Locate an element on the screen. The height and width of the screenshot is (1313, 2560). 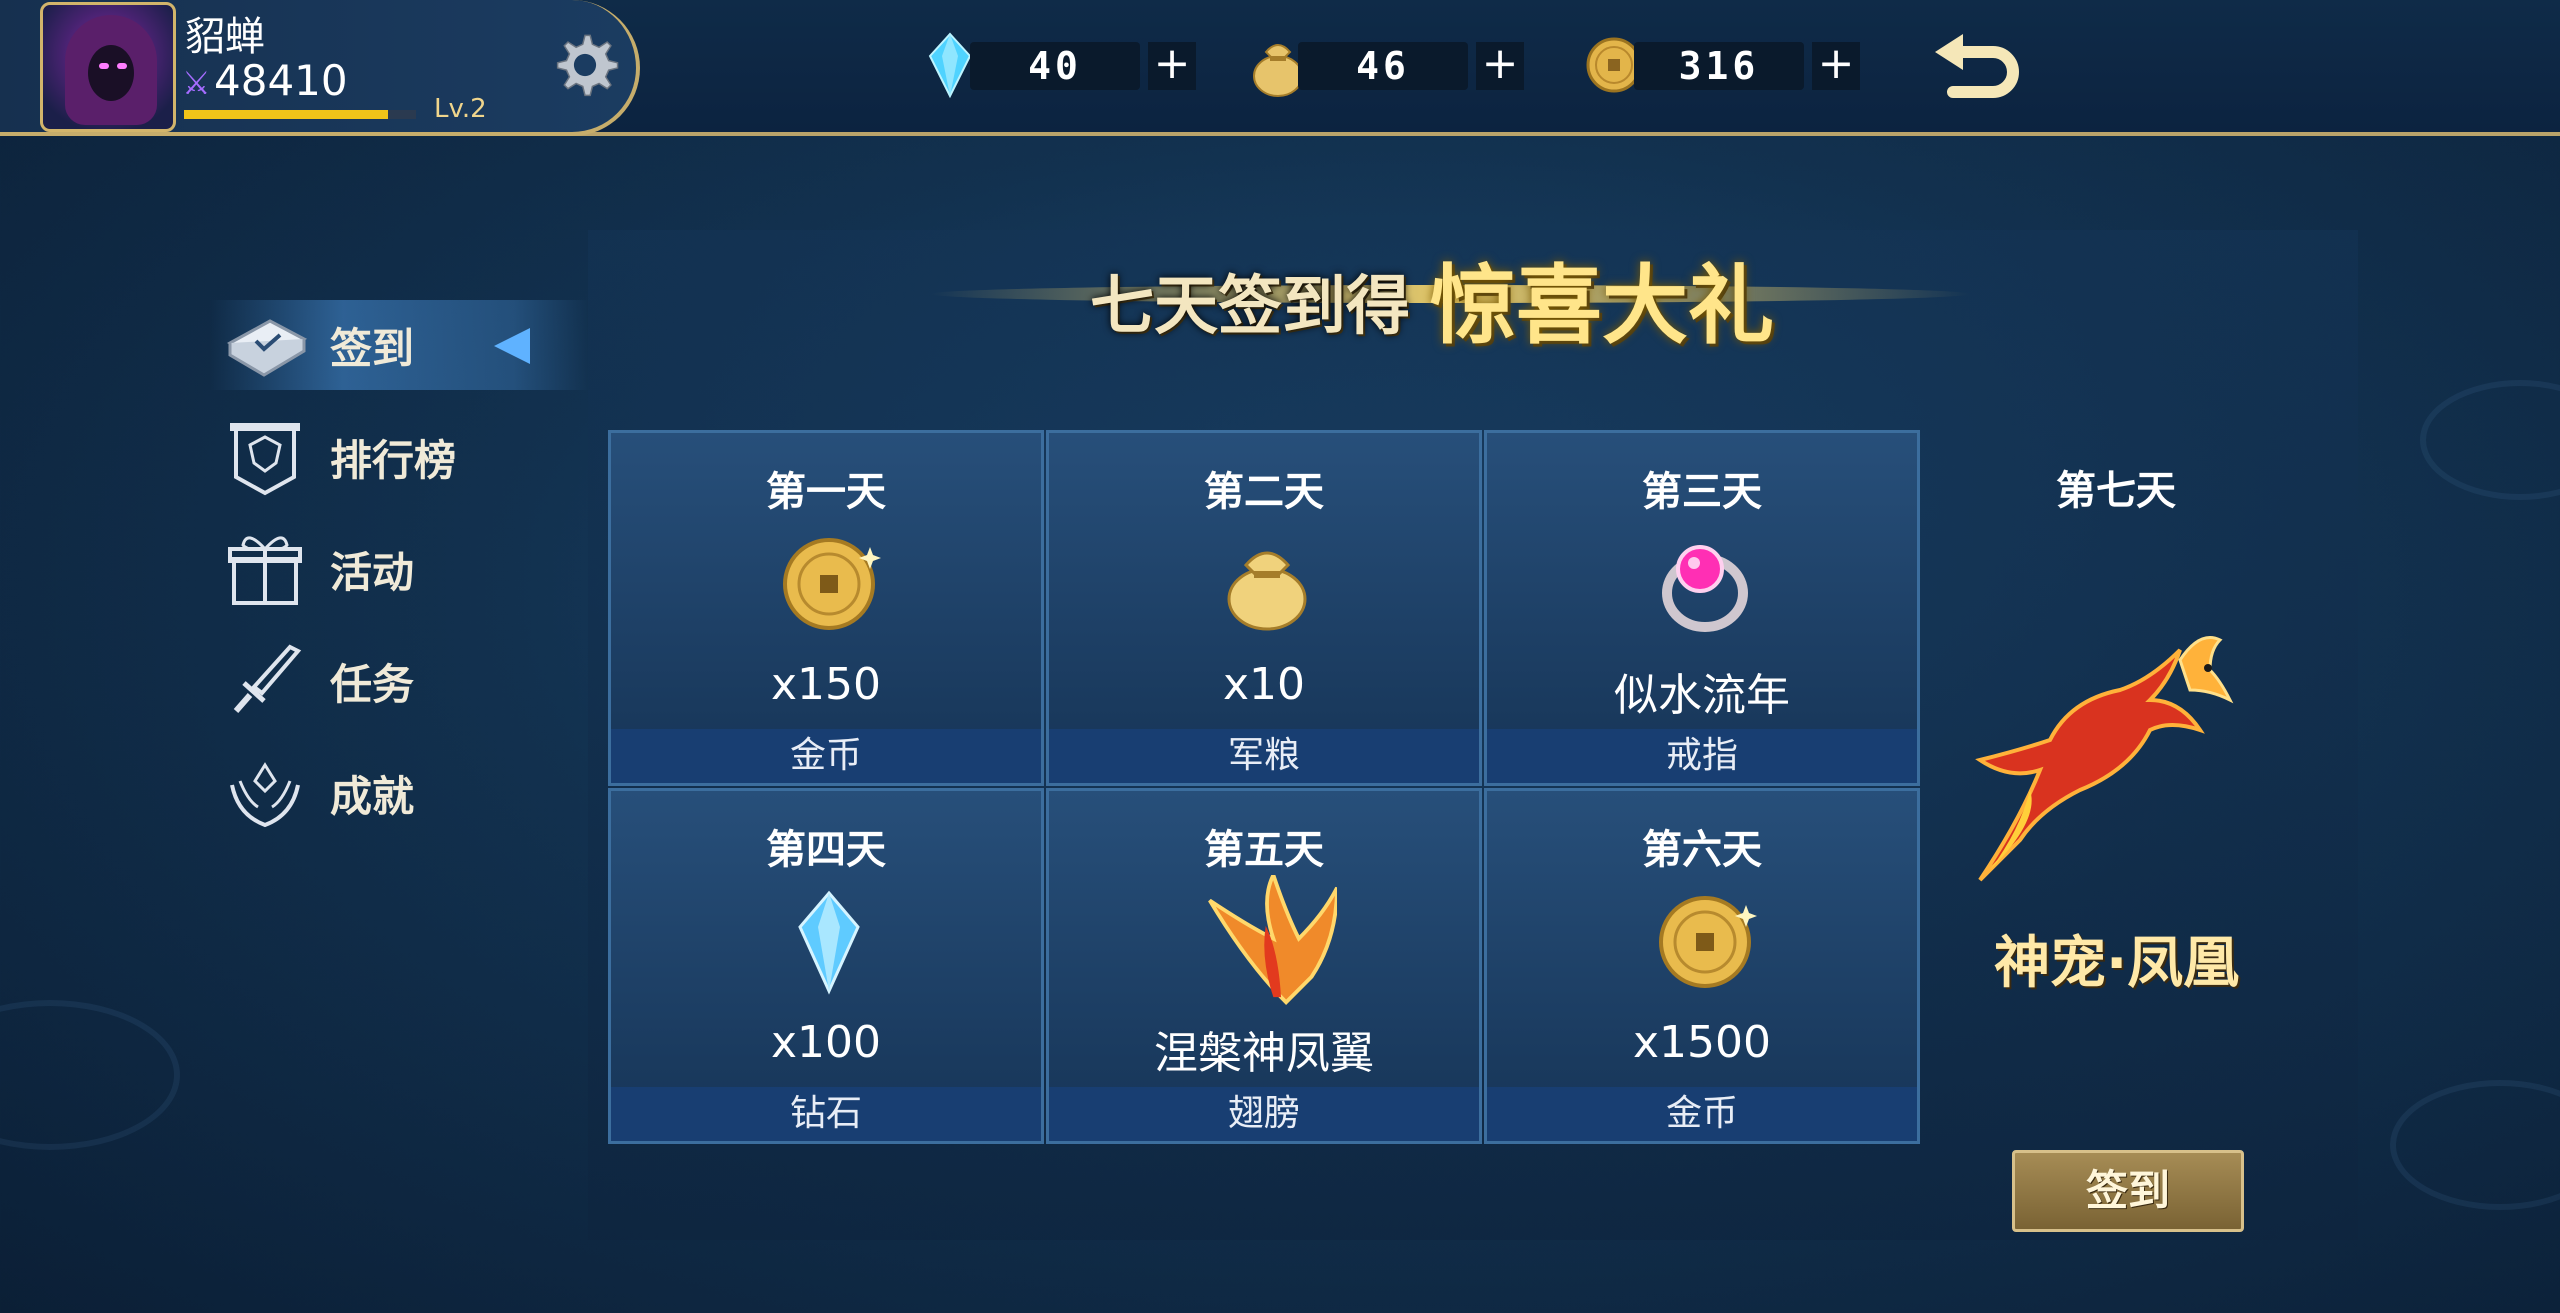
sword-icon is located at coordinates (267, 678).